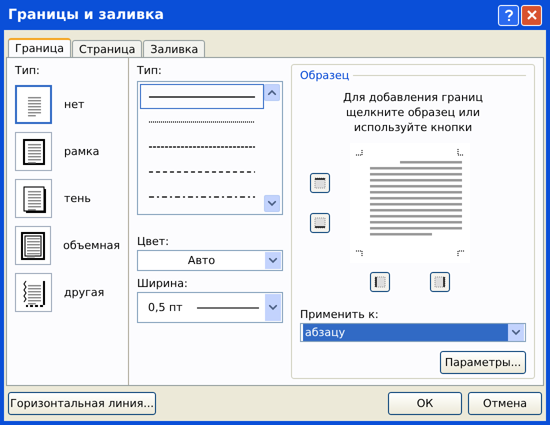  I want to click on scroll-down-button, so click(272, 203).